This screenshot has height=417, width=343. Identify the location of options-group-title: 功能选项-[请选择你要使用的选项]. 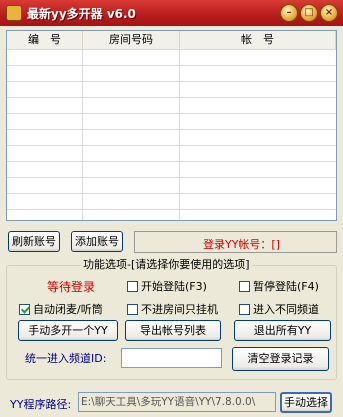
(166, 264).